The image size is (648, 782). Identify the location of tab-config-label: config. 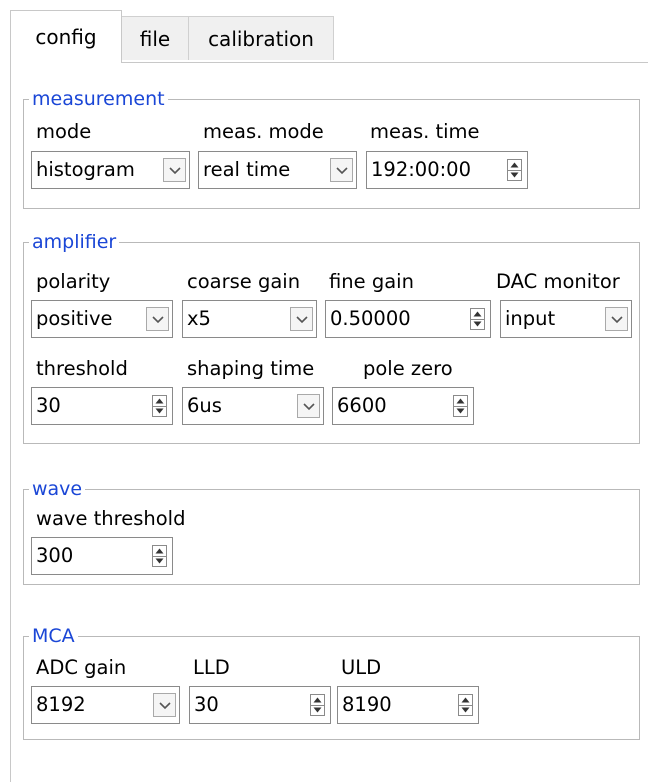
(66, 37).